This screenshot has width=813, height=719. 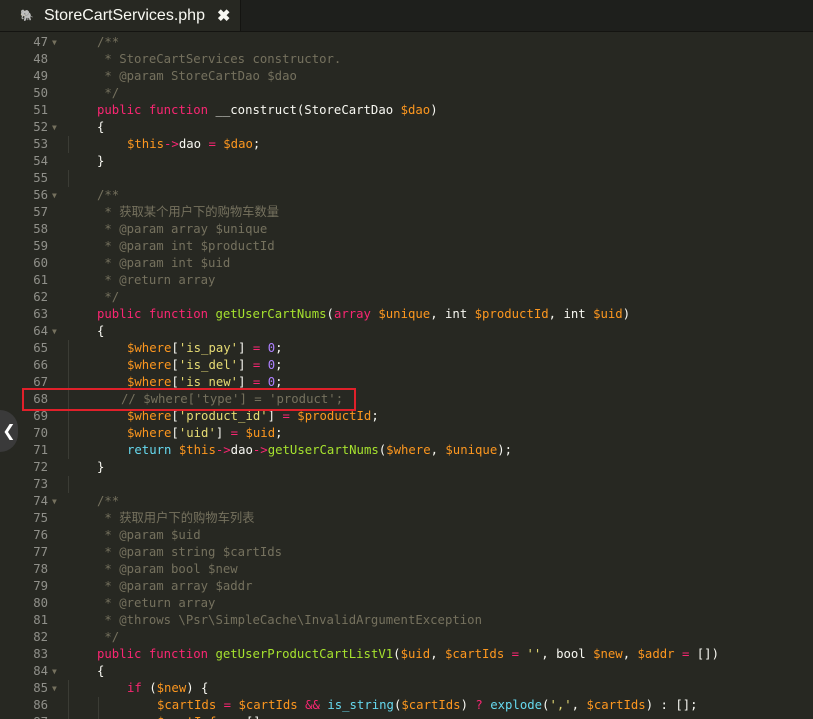 I want to click on line-number: 81, so click(x=40, y=620).